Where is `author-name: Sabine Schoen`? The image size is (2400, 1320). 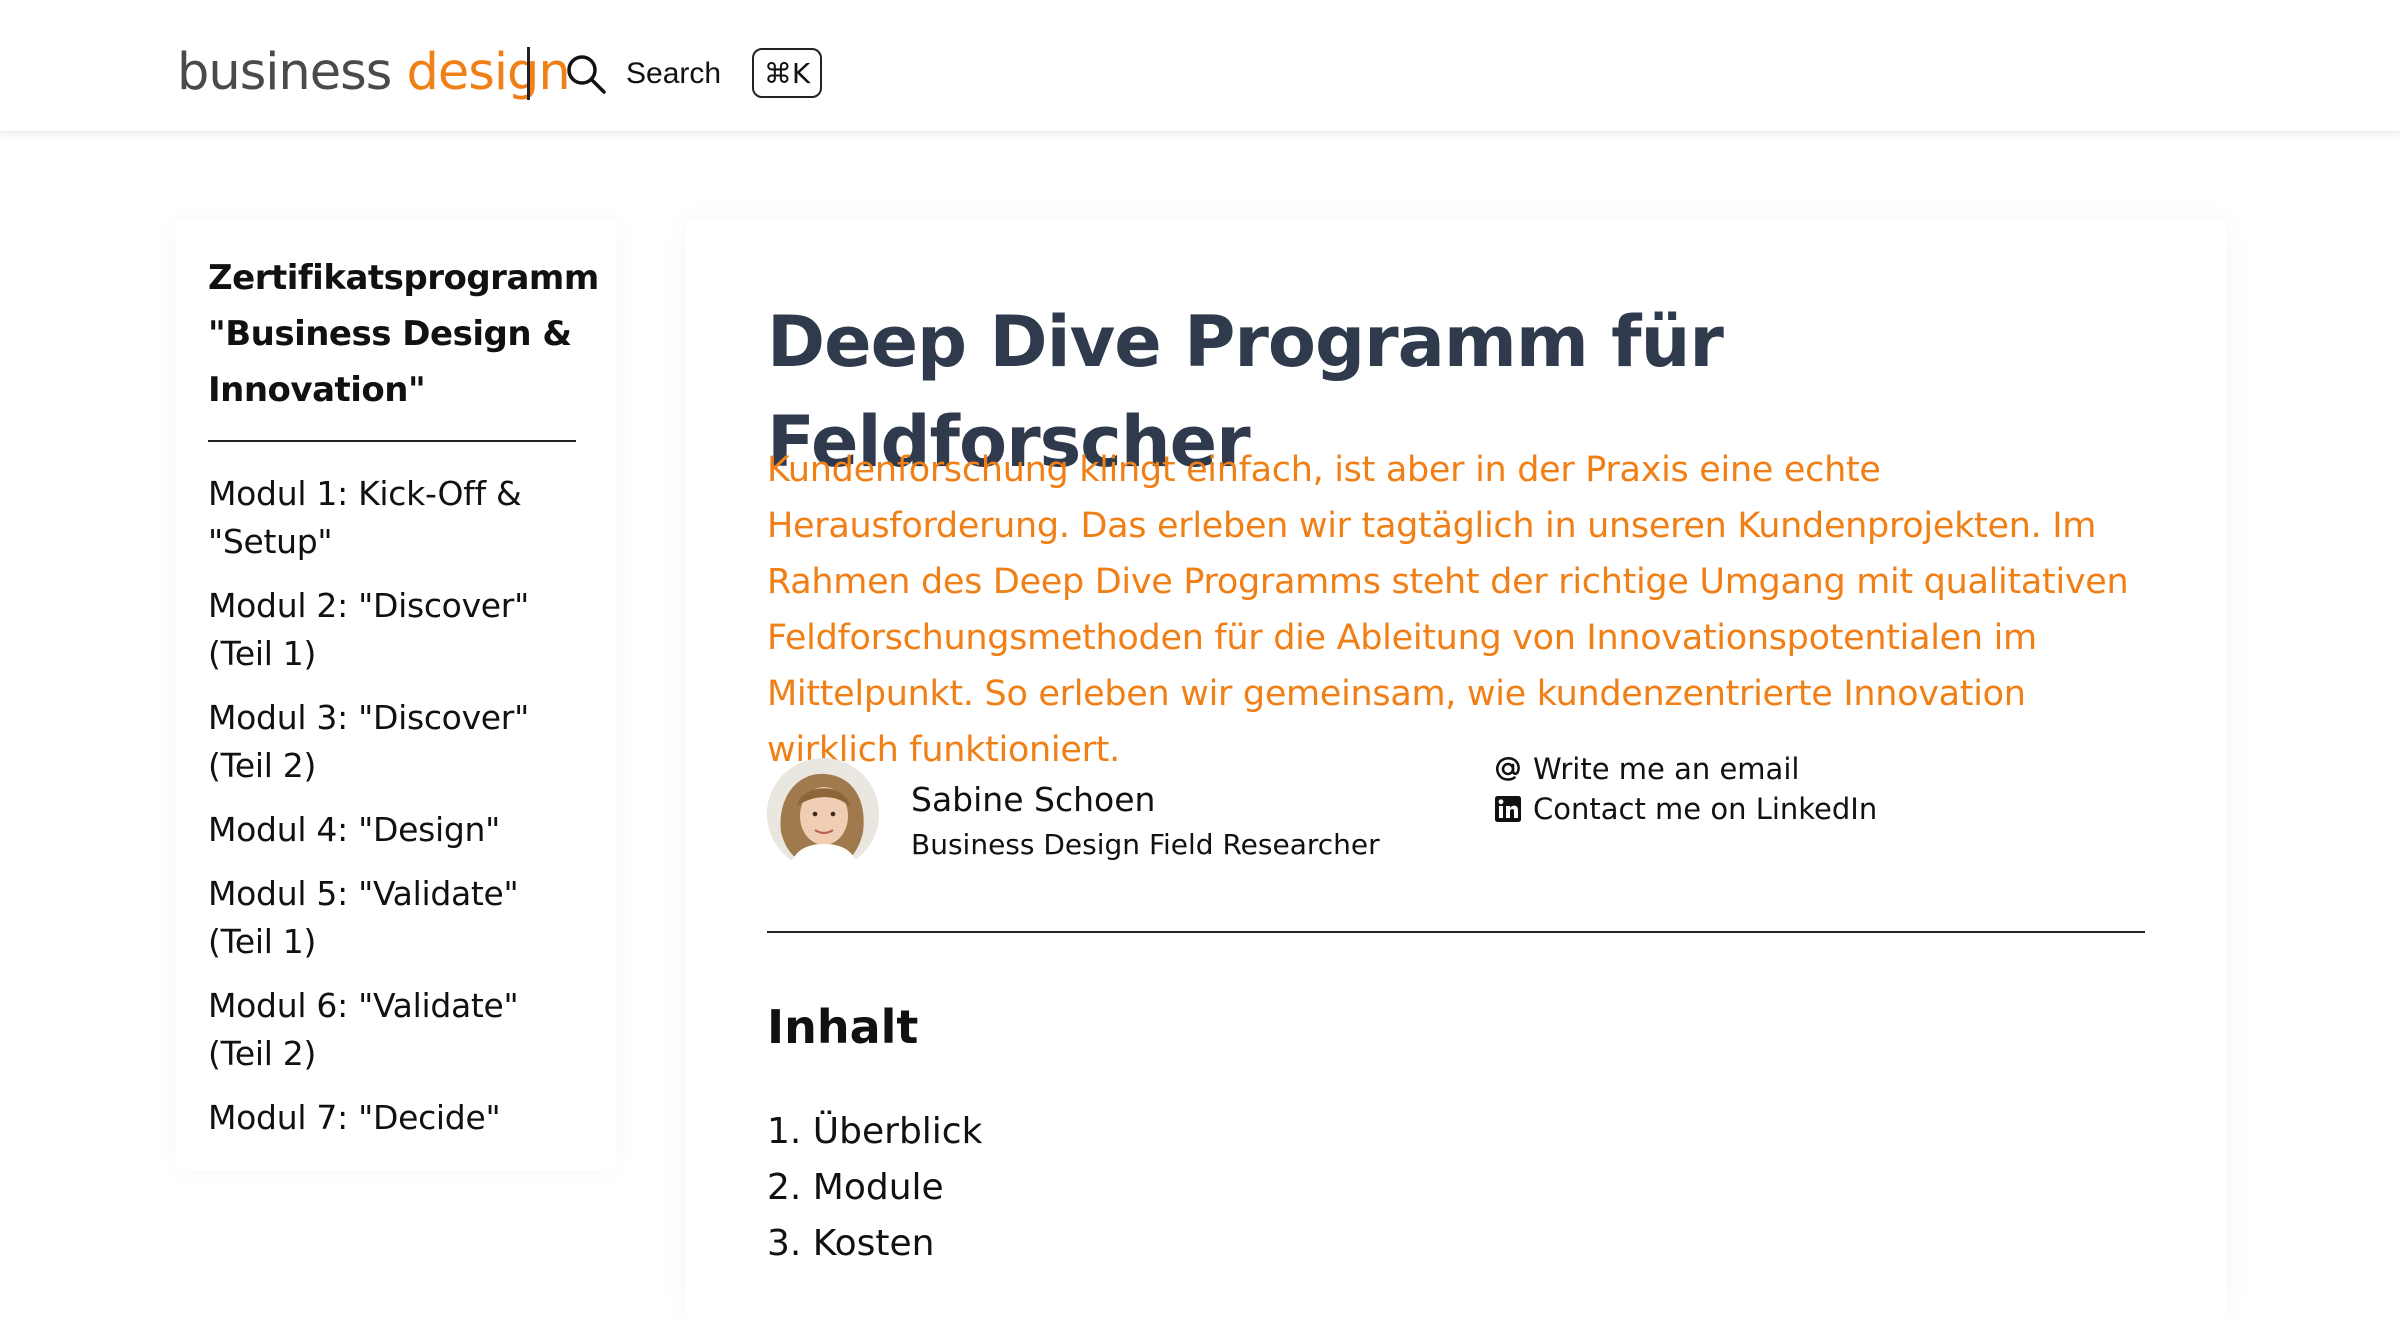
author-name: Sabine Schoen is located at coordinates (1033, 799).